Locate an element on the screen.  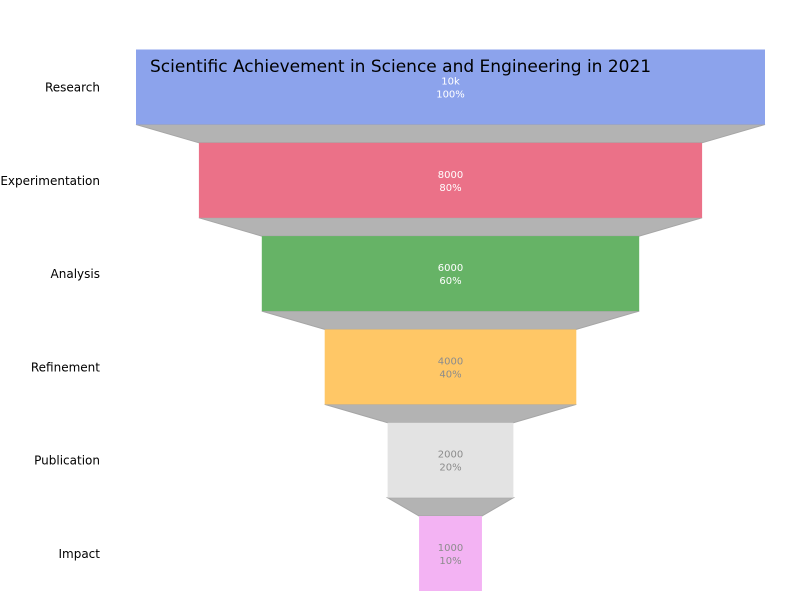
funnel-value-label-publication: 2000 is located at coordinates (450, 455).